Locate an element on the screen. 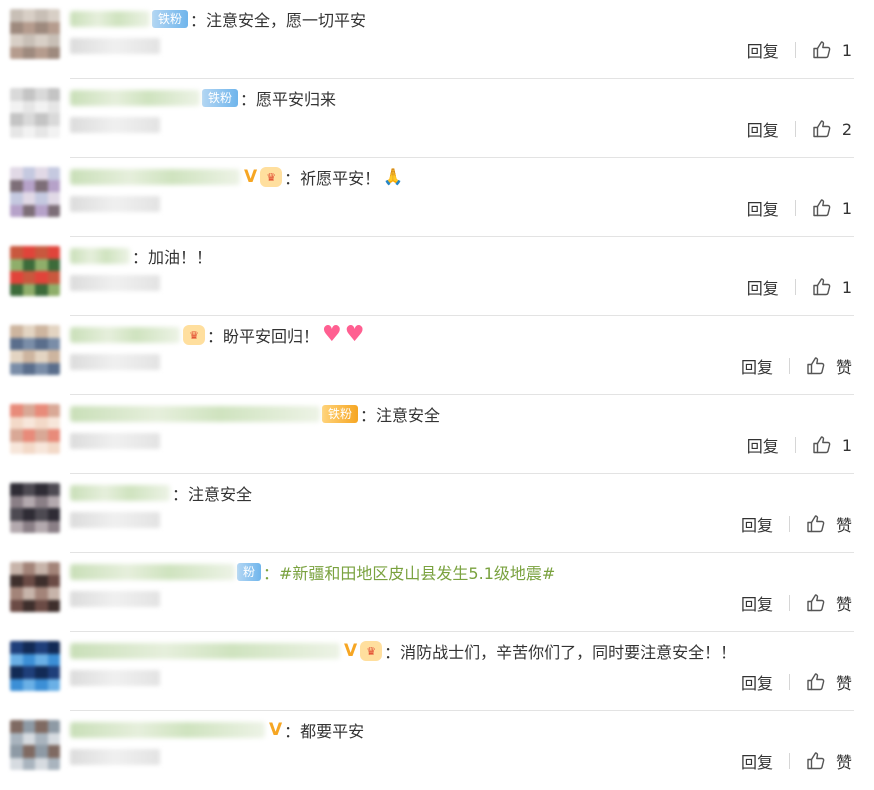 This screenshot has height=790, width=874. pray-emoji-icon: 🙏 is located at coordinates (393, 176).